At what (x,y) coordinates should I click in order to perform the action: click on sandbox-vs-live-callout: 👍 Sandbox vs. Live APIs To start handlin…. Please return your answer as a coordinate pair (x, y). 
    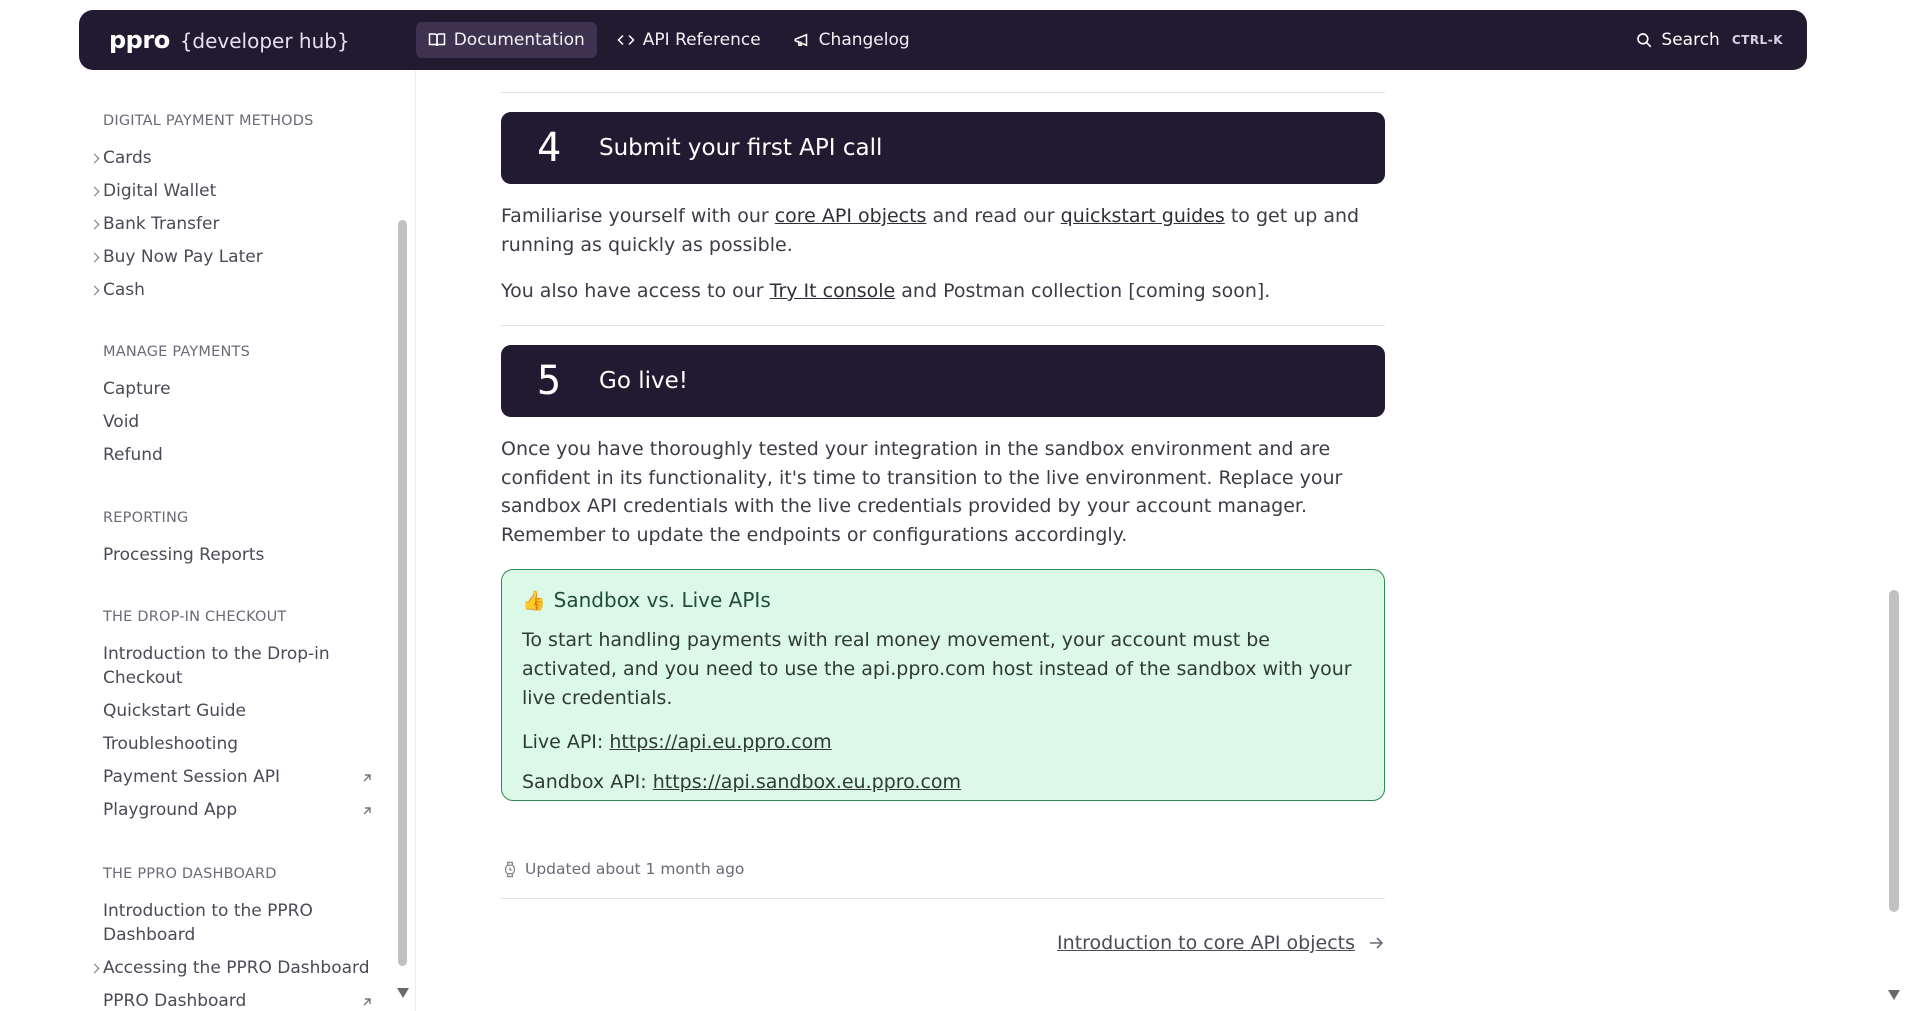
    Looking at the image, I should click on (943, 685).